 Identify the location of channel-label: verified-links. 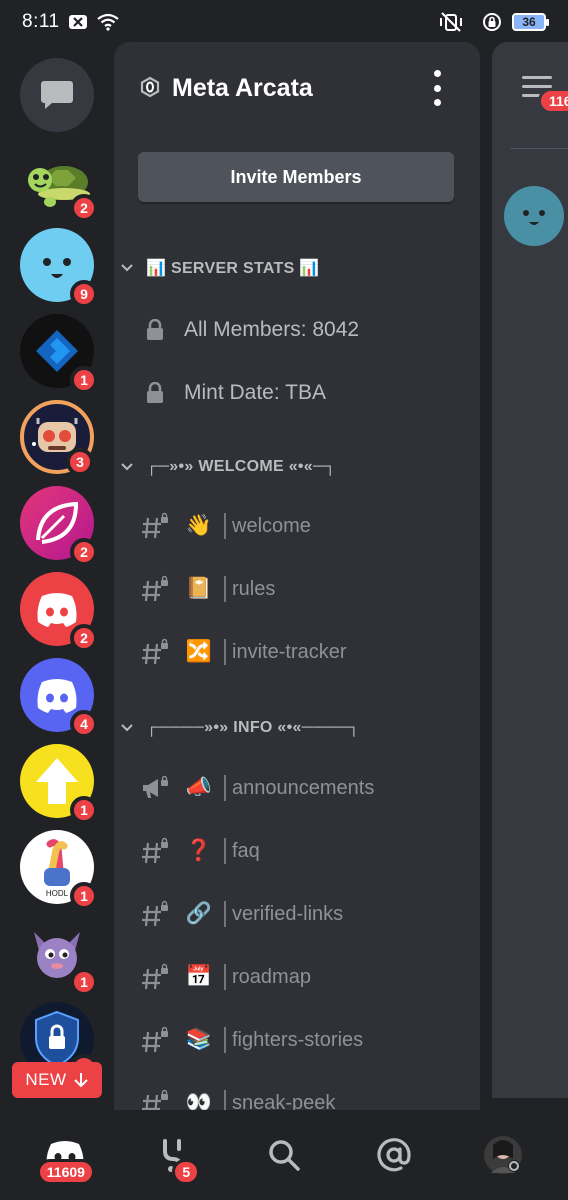
(288, 913).